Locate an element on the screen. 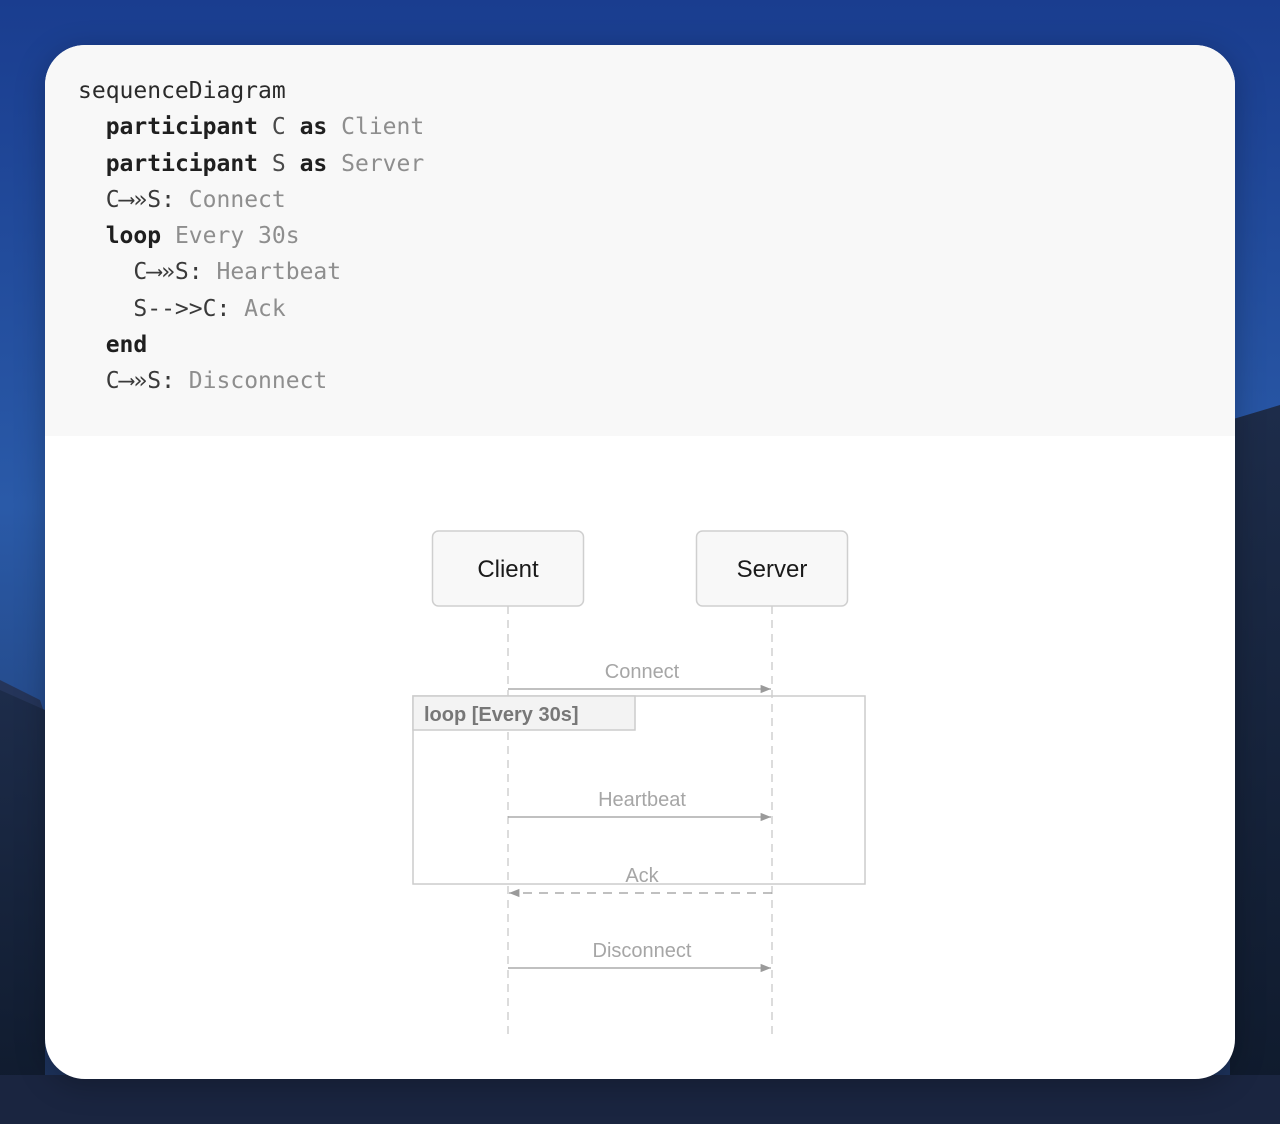  code-line: loop Every 30s is located at coordinates (251, 236).